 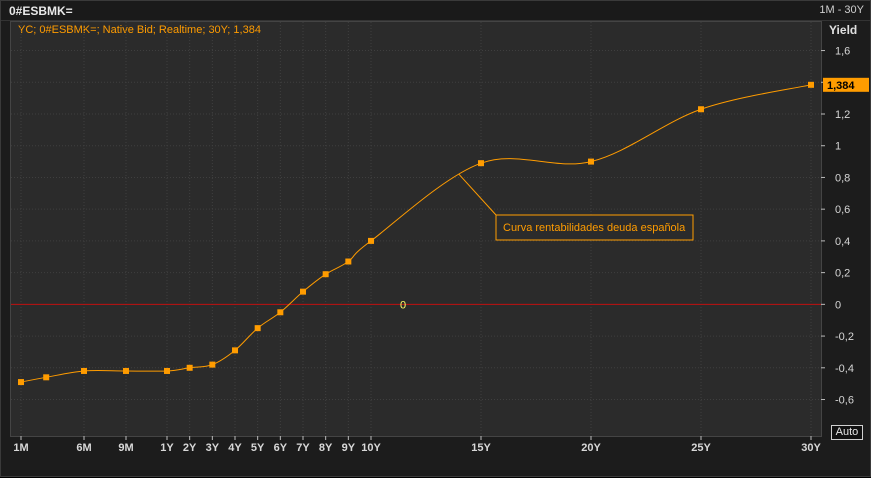 What do you see at coordinates (701, 448) in the screenshot?
I see `x-tick-label: 25Y` at bounding box center [701, 448].